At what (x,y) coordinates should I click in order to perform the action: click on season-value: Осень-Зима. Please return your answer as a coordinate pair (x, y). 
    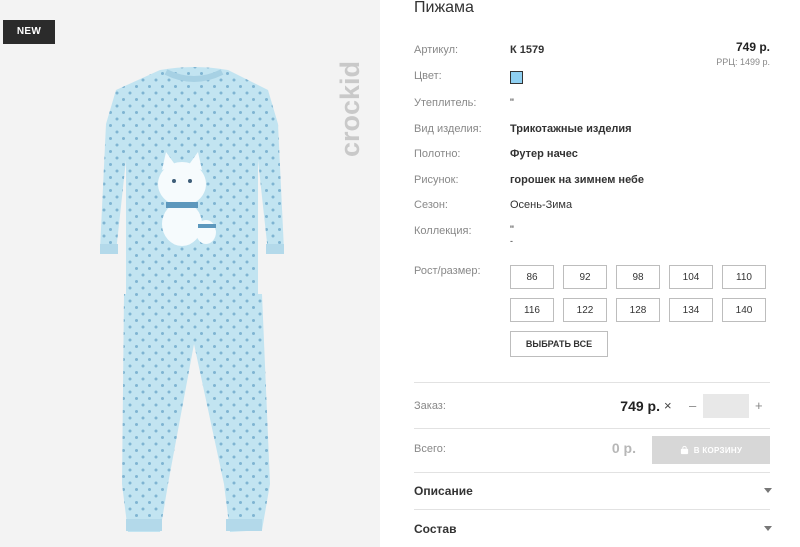
    Looking at the image, I should click on (541, 205).